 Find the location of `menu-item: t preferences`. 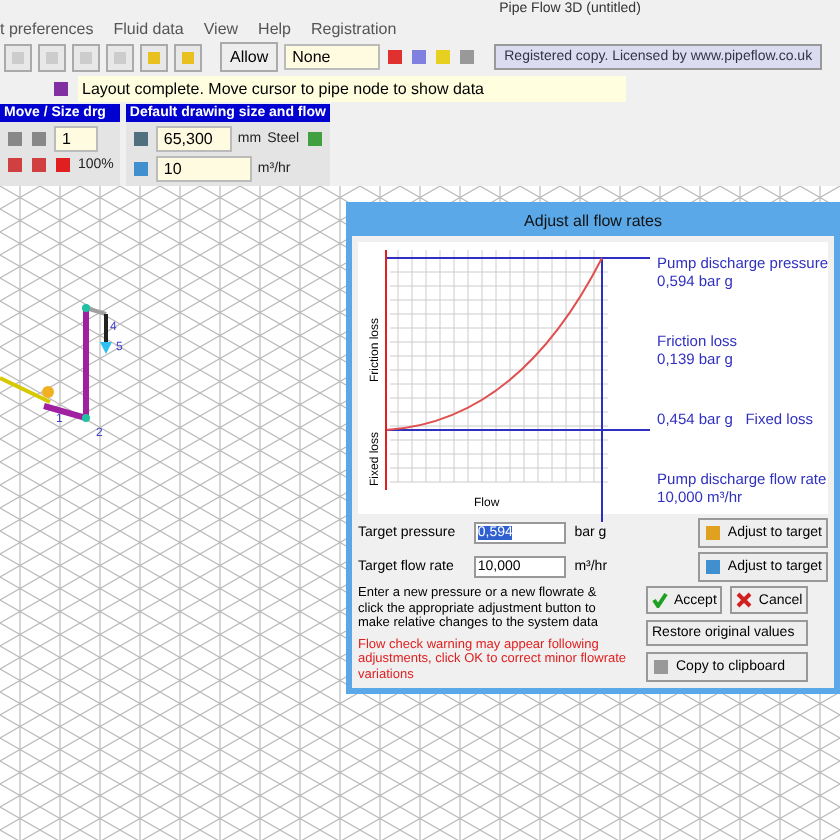

menu-item: t preferences is located at coordinates (47, 29).